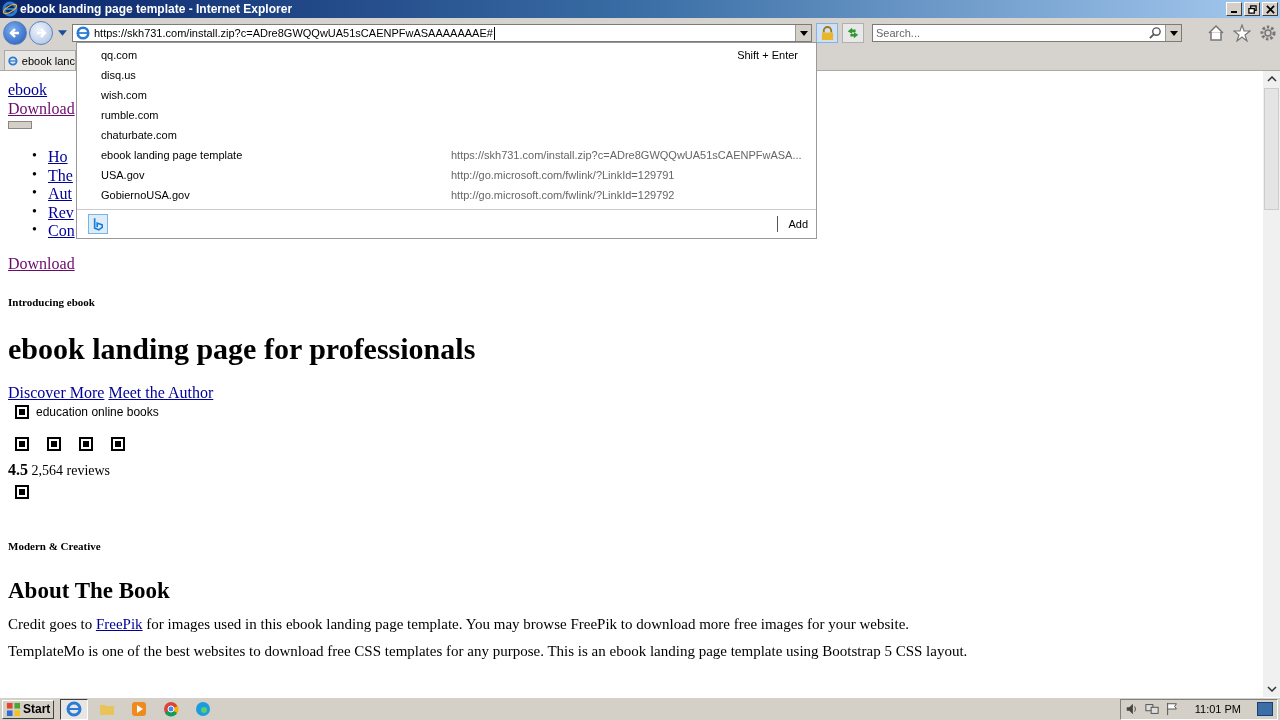 Image resolution: width=1280 pixels, height=720 pixels. I want to click on restore-icon, so click(1252, 9).